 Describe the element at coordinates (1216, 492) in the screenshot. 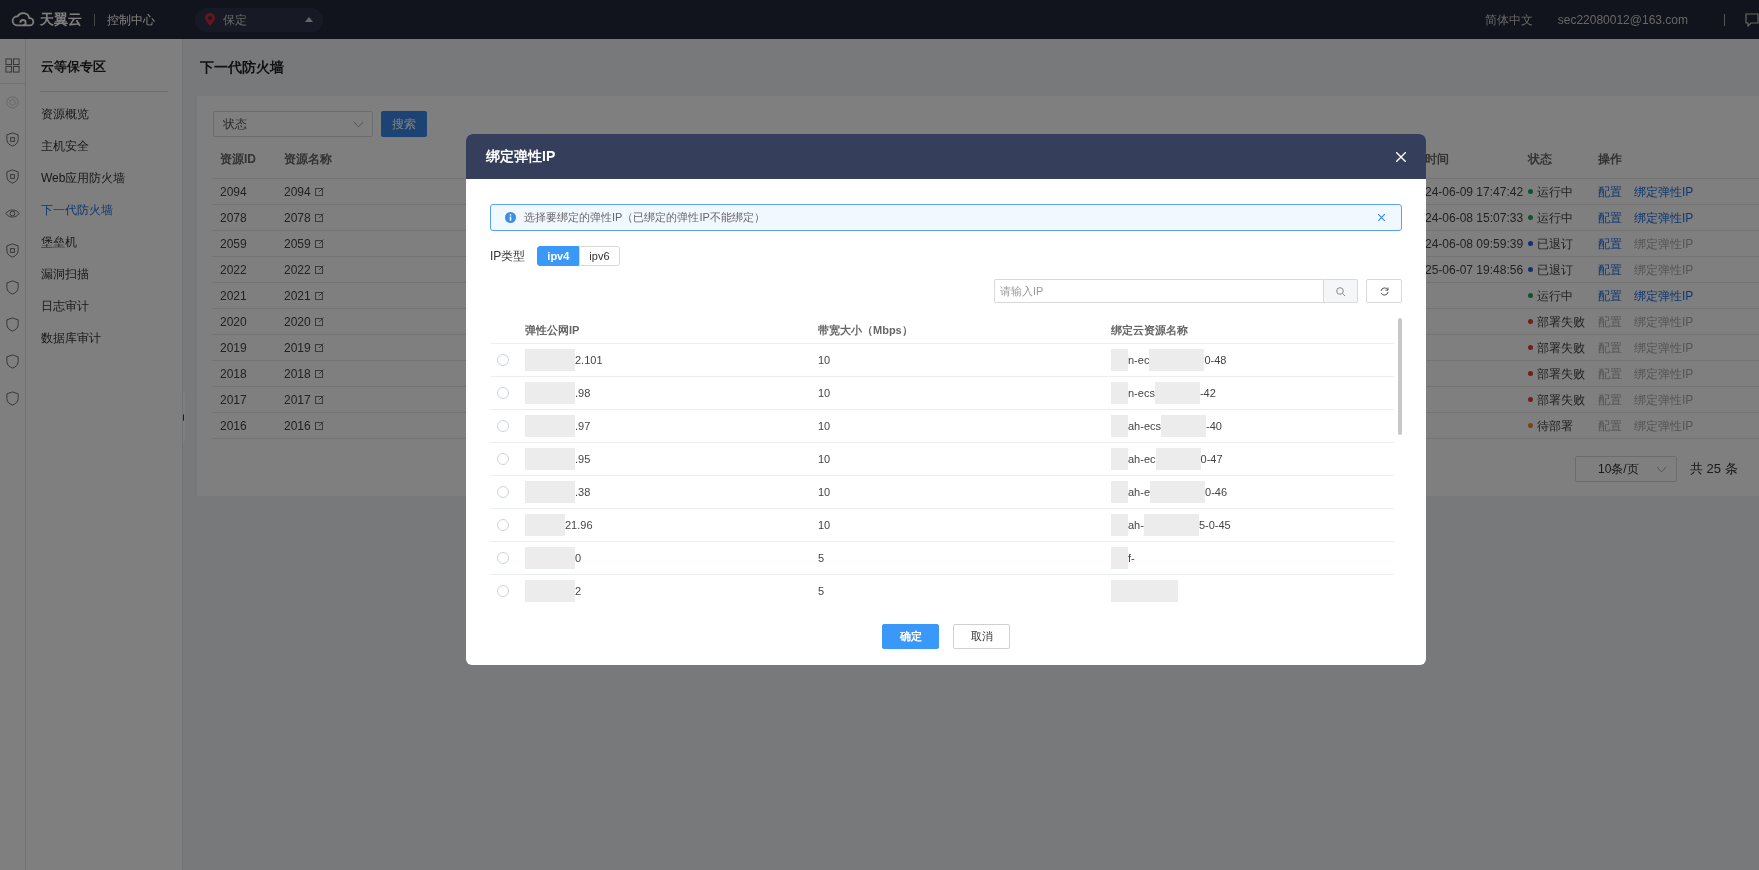

I see `table-cell-text: 0-46` at that location.